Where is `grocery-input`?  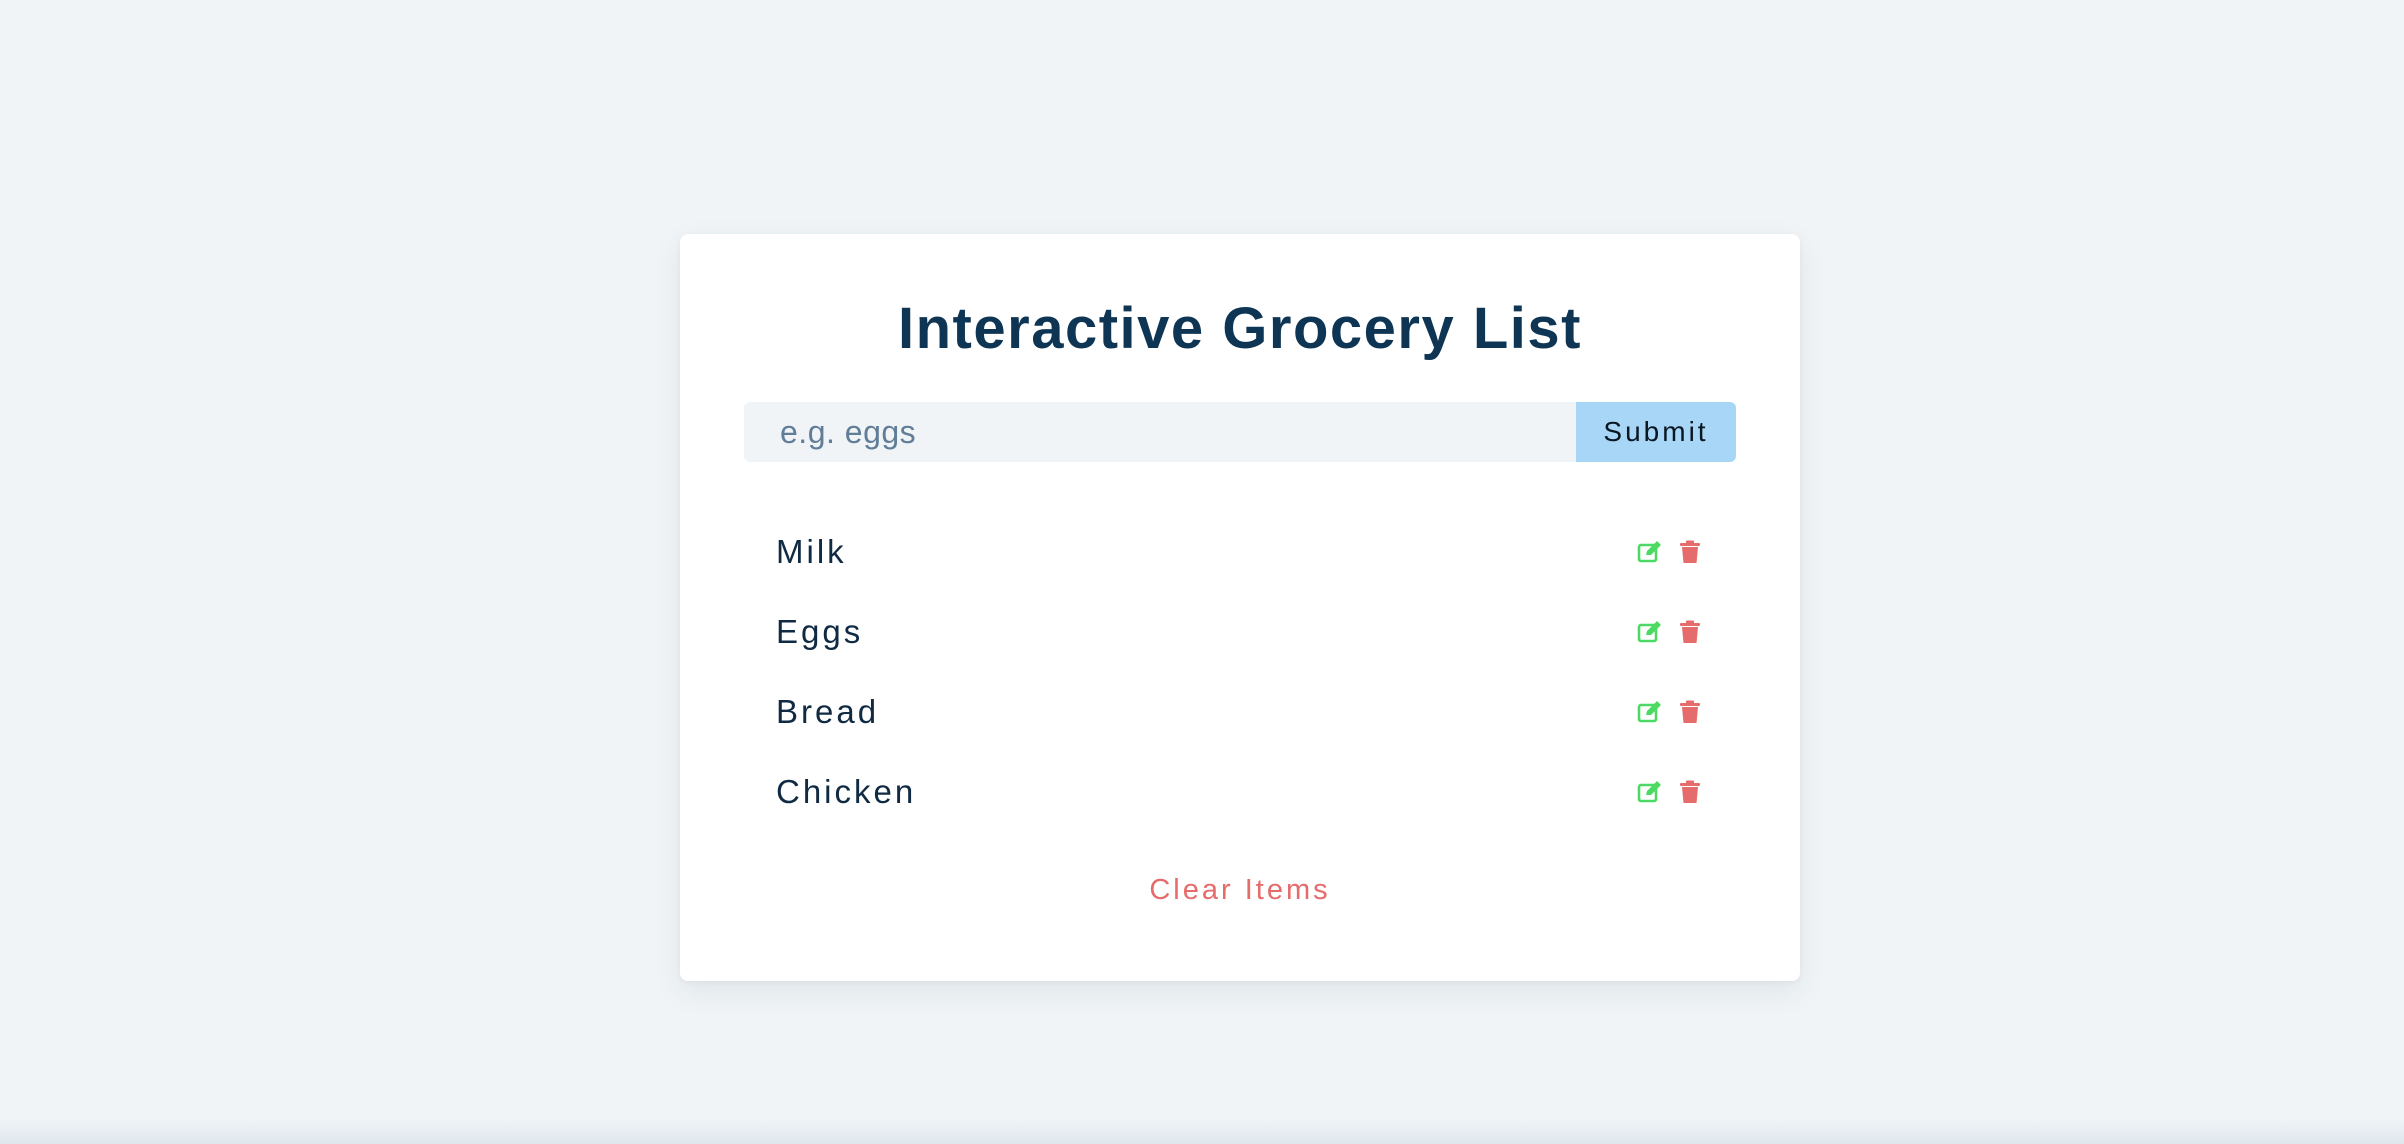
grocery-input is located at coordinates (1160, 432).